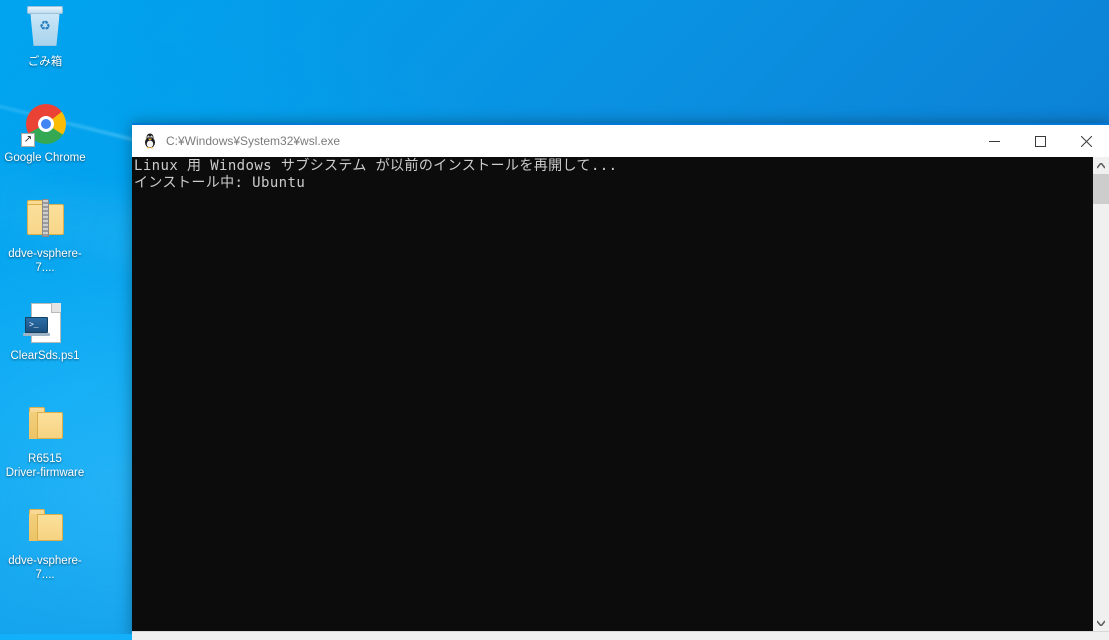 This screenshot has width=1109, height=640. Describe the element at coordinates (45, 221) in the screenshot. I see `zip-folder-icon` at that location.